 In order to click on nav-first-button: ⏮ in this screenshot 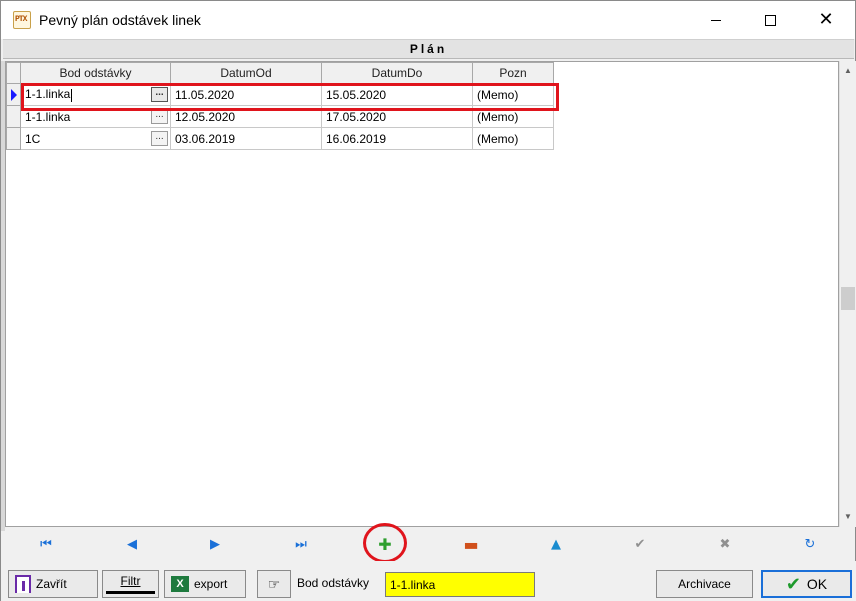, I will do `click(46, 544)`.